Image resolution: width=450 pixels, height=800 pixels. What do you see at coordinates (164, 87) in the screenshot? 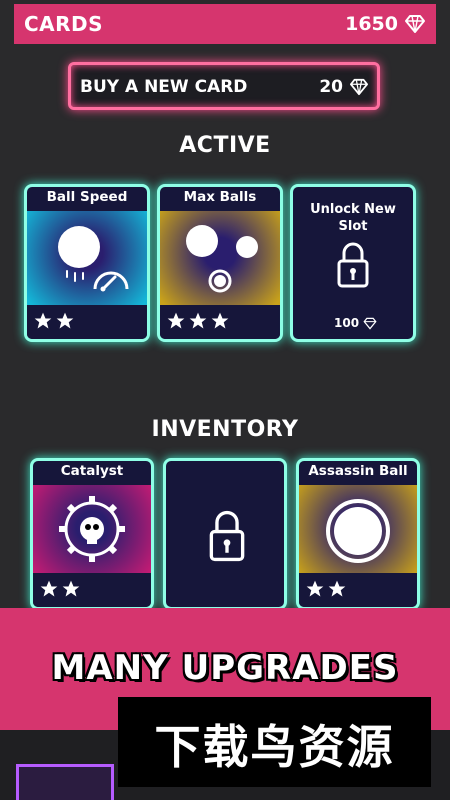
I see `buy-button-label: BUY A NEW CARD` at bounding box center [164, 87].